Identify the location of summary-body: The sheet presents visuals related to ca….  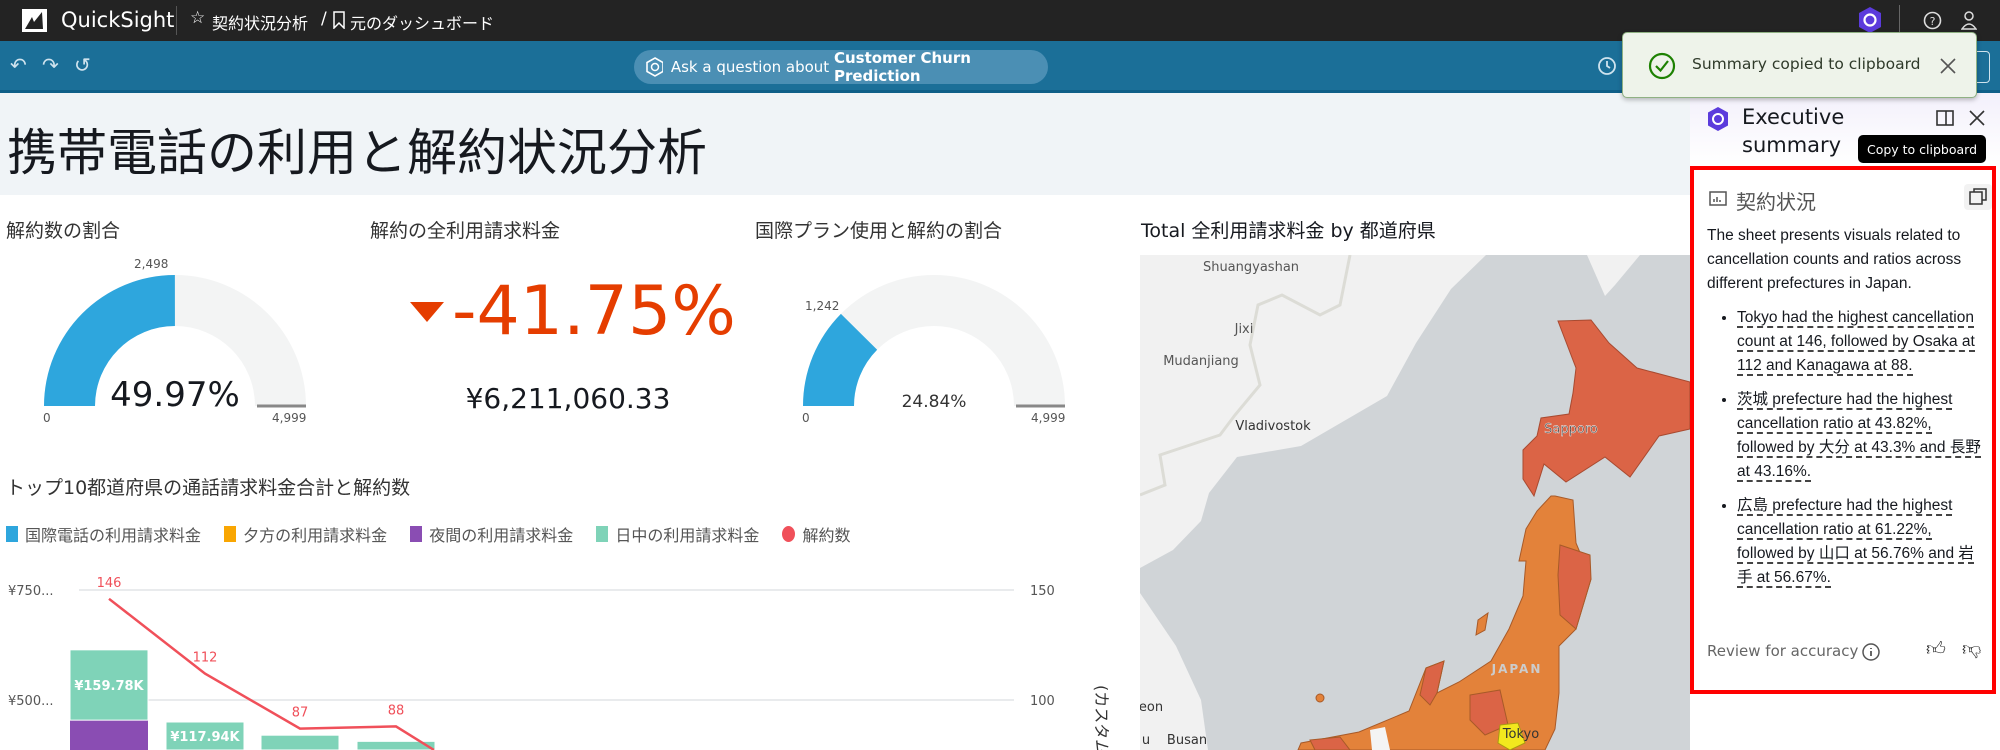
(1848, 412).